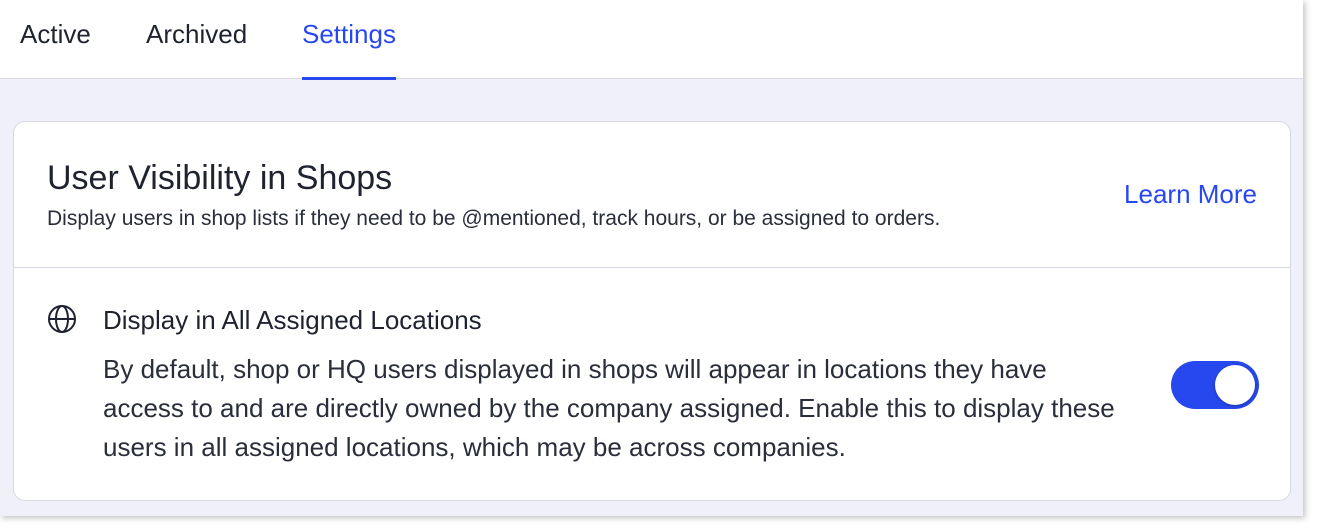  Describe the element at coordinates (196, 47) in the screenshot. I see `tab-archived: Archived` at that location.